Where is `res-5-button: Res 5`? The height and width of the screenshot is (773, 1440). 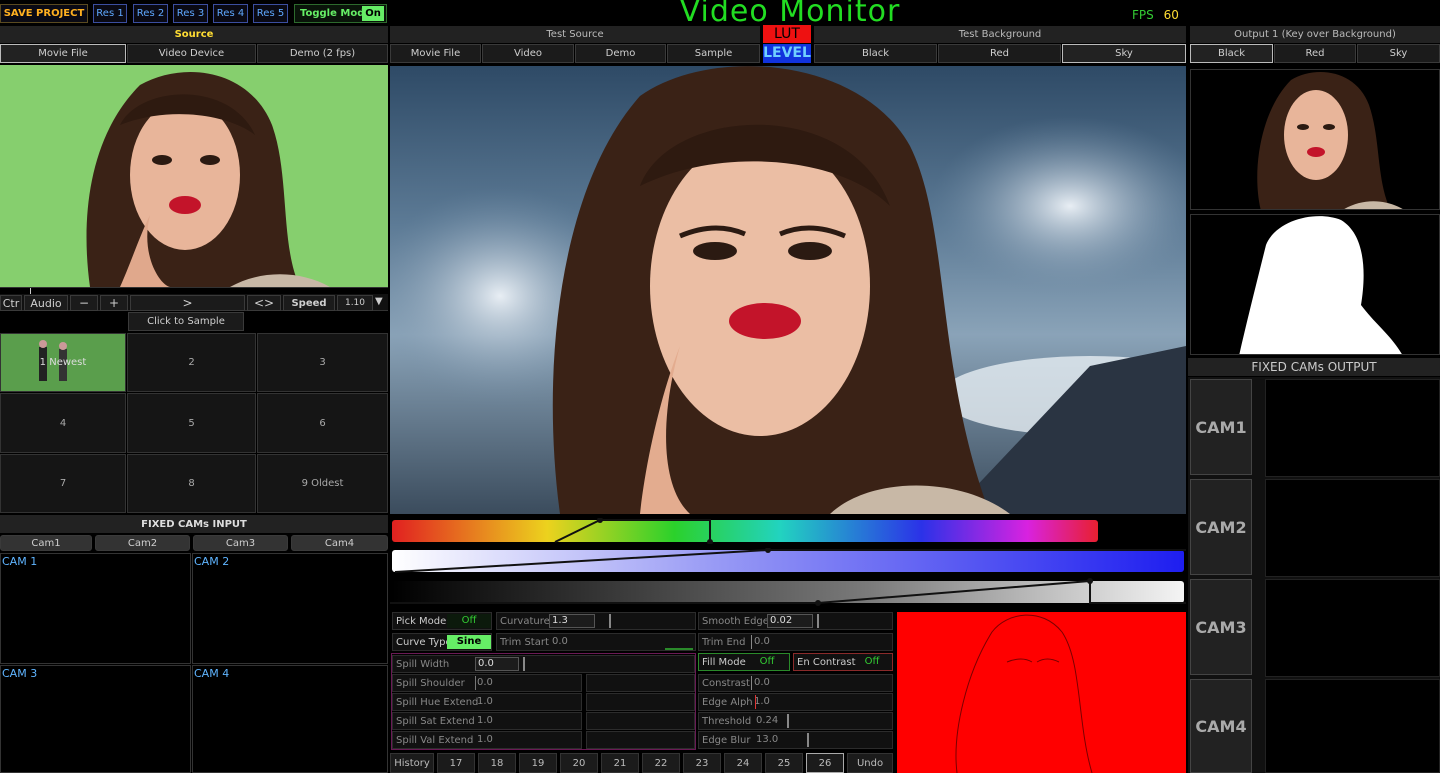
res-5-button: Res 5 is located at coordinates (270, 13).